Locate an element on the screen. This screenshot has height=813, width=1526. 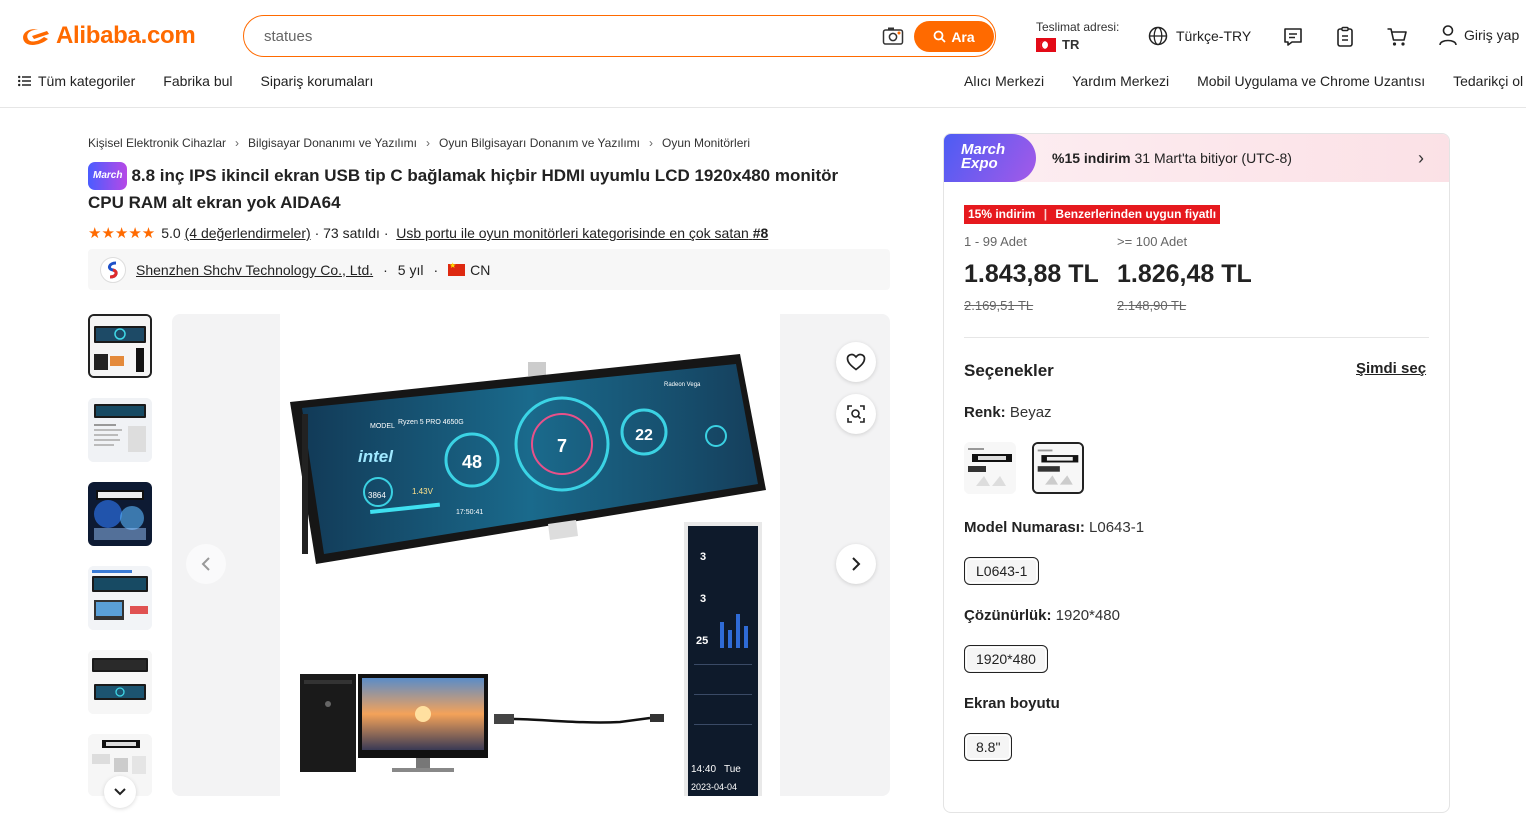
tier-qty-2: >= 100 Adet is located at coordinates (1152, 241).